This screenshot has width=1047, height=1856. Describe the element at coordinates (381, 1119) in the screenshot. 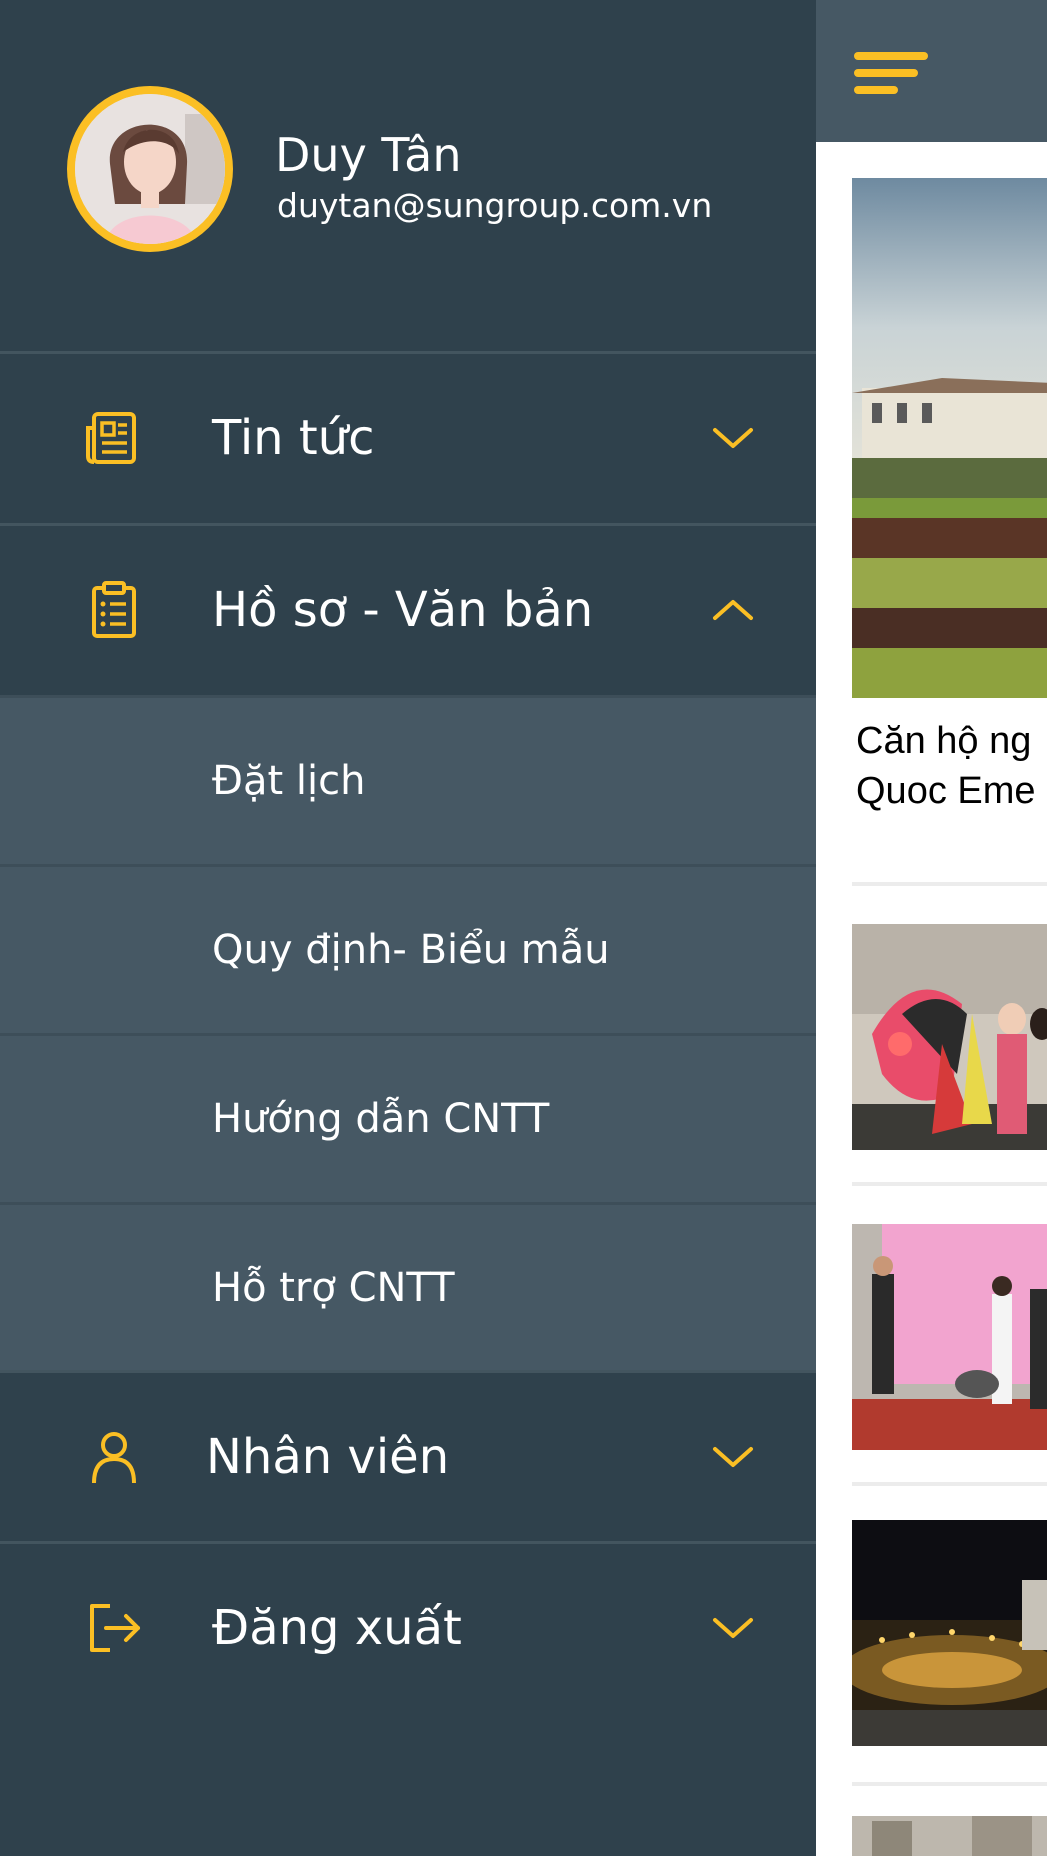

I see `submenu-label-it-guide: Hướng dẫn CNTT` at that location.